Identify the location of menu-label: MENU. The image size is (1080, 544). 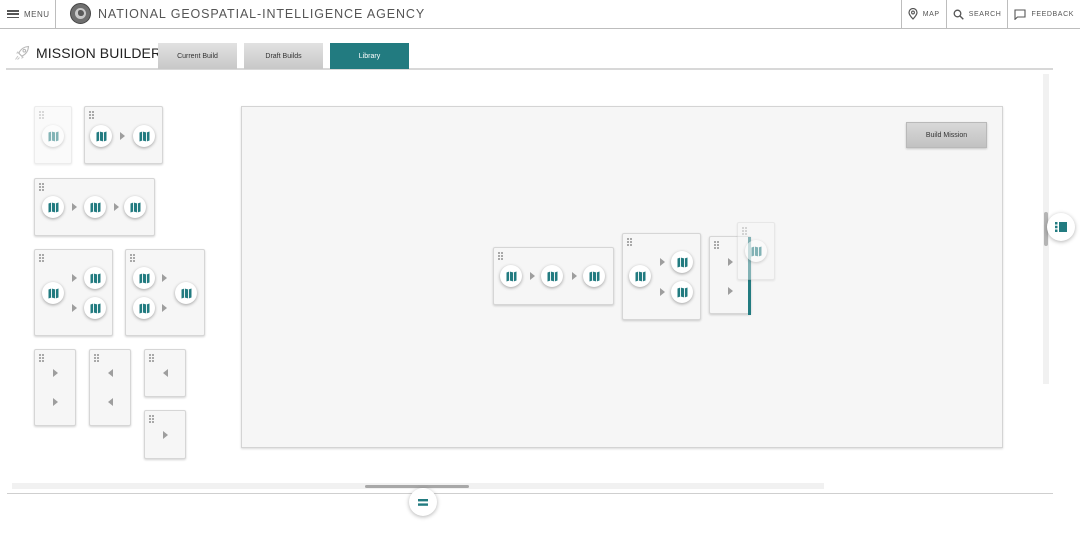
(37, 14).